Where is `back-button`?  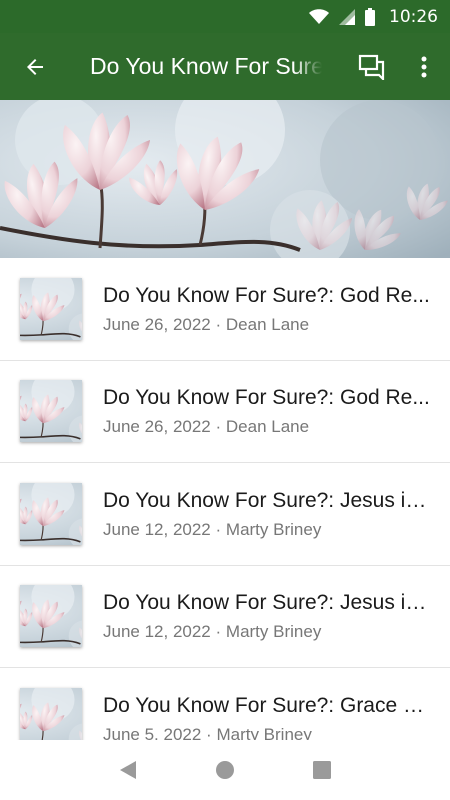
back-button is located at coordinates (35, 66).